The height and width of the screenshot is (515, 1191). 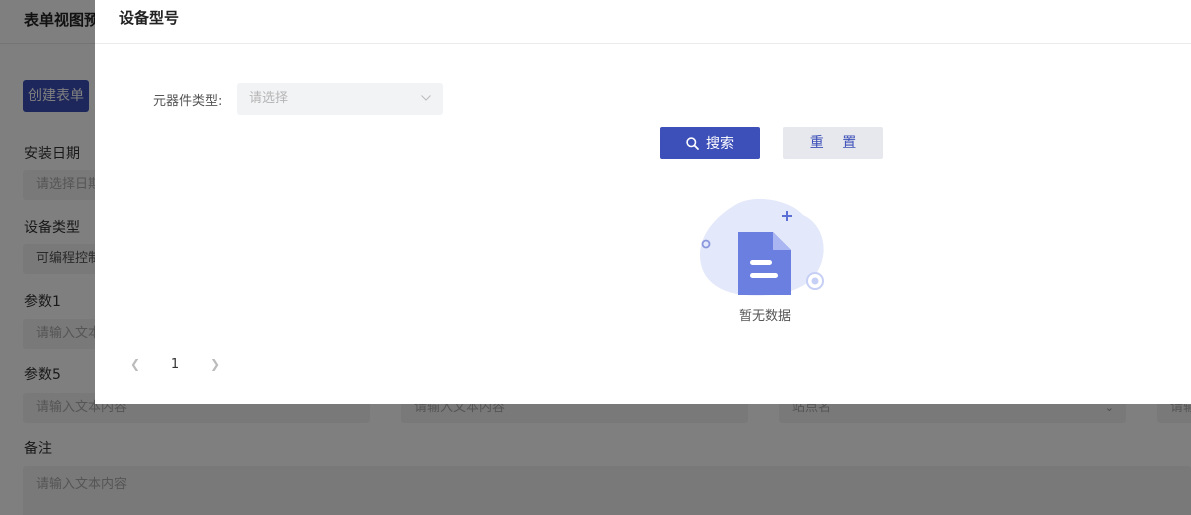 I want to click on page-number: 1, so click(x=175, y=364).